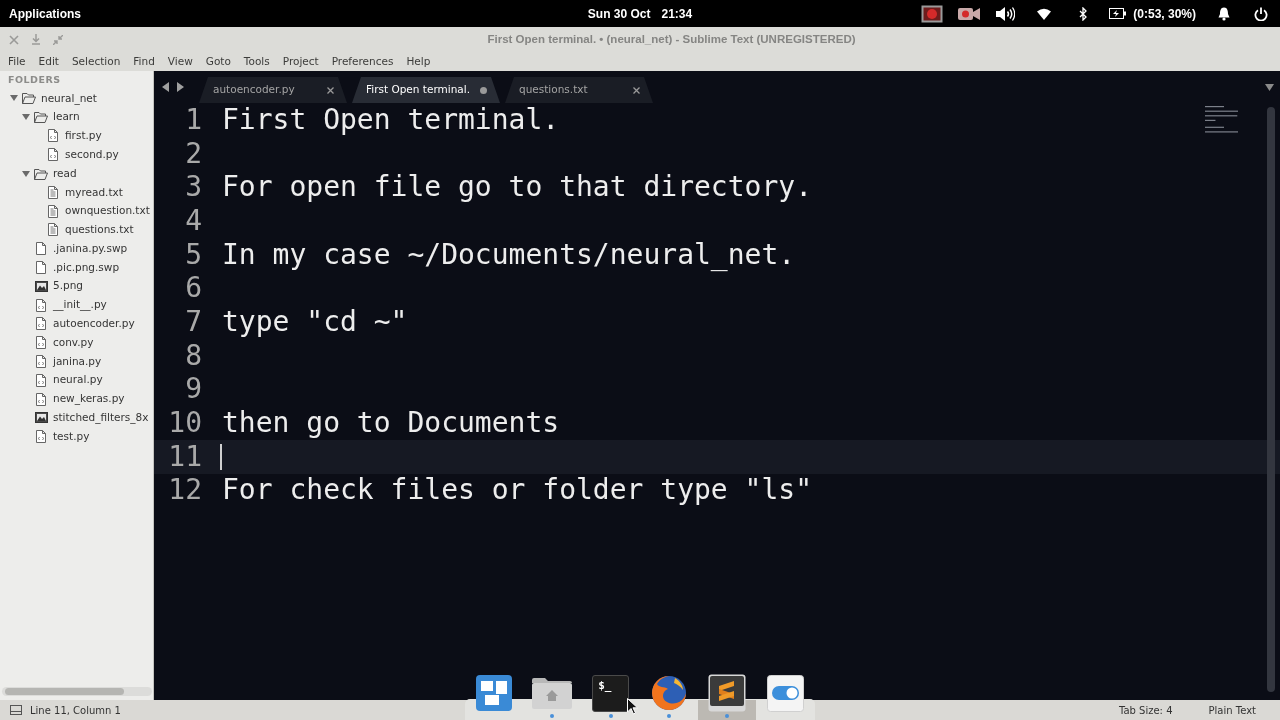  What do you see at coordinates (669, 693) in the screenshot?
I see `globe-swirl-icon` at bounding box center [669, 693].